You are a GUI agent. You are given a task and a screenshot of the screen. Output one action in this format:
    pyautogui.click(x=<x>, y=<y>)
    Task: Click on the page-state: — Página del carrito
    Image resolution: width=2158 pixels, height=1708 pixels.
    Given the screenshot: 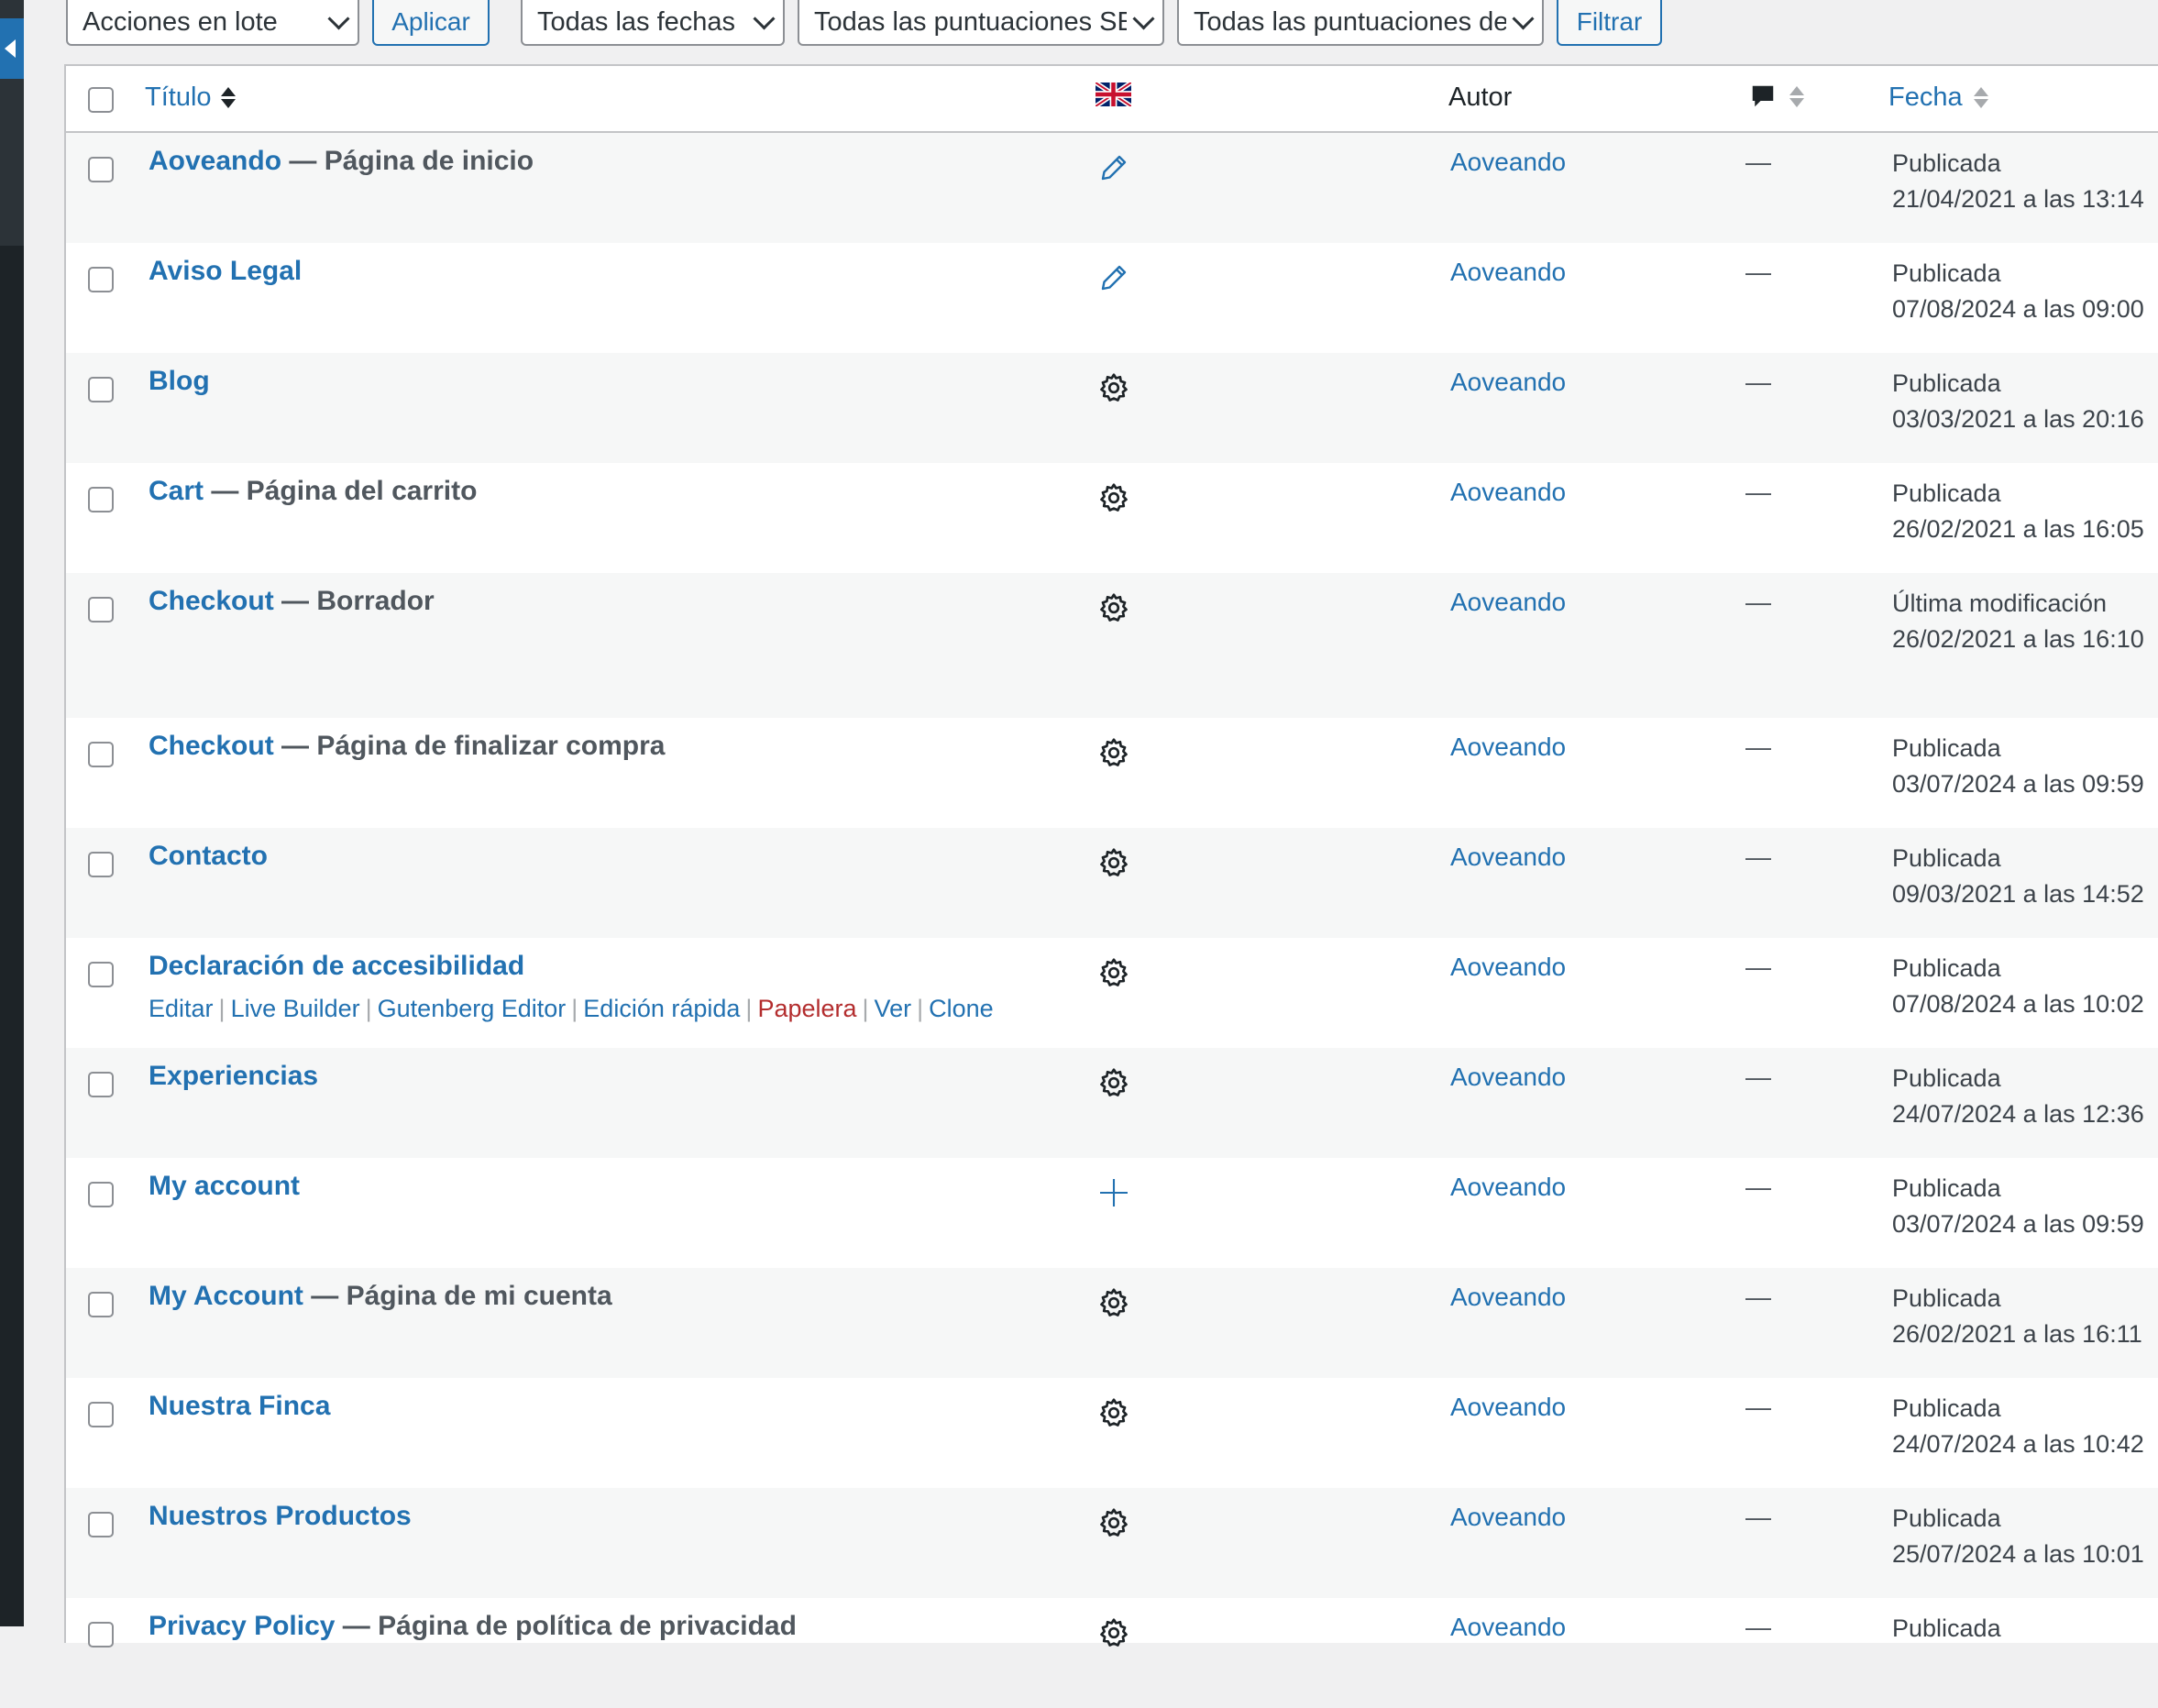 What is the action you would take?
    pyautogui.click(x=341, y=491)
    